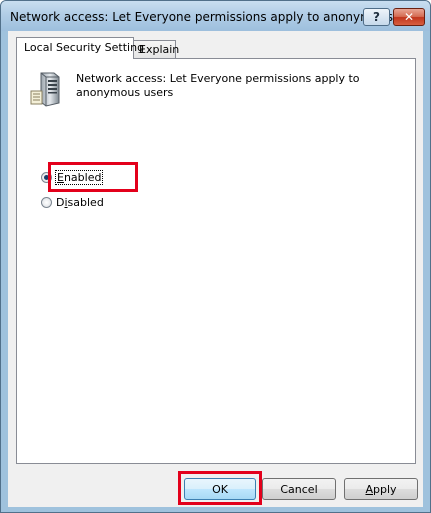 The image size is (431, 513). I want to click on enabled-radio, so click(46, 177).